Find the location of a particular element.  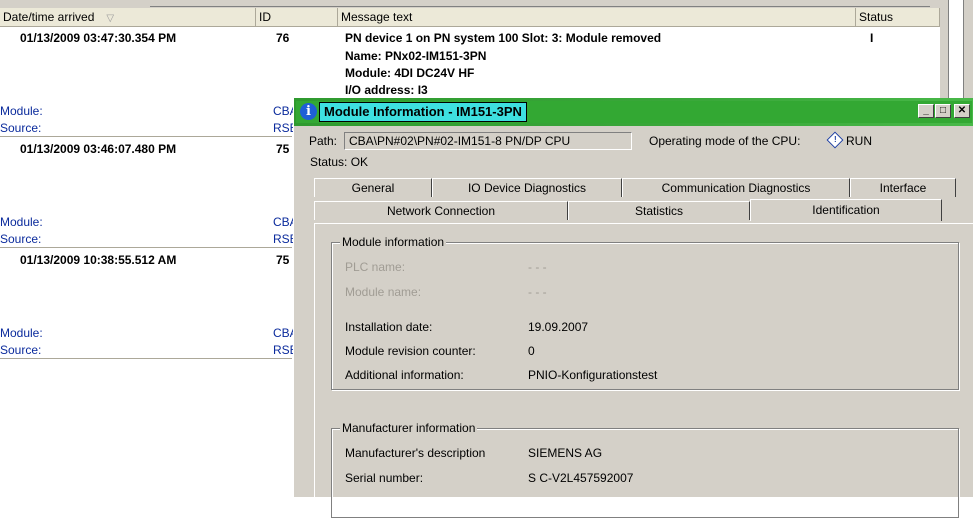

group-title: Module information is located at coordinates (393, 242).